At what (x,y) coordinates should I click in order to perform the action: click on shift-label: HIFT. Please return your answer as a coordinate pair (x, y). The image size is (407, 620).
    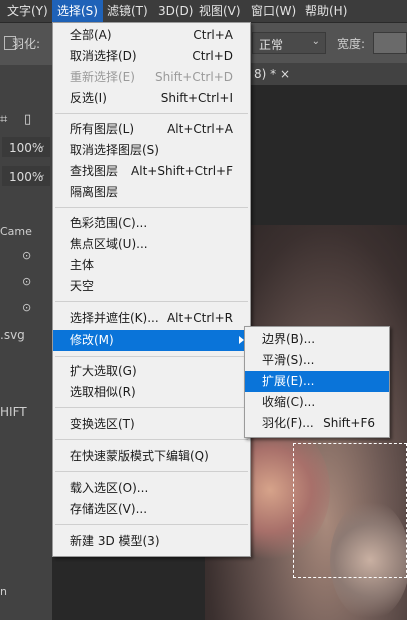
    Looking at the image, I should click on (13, 412).